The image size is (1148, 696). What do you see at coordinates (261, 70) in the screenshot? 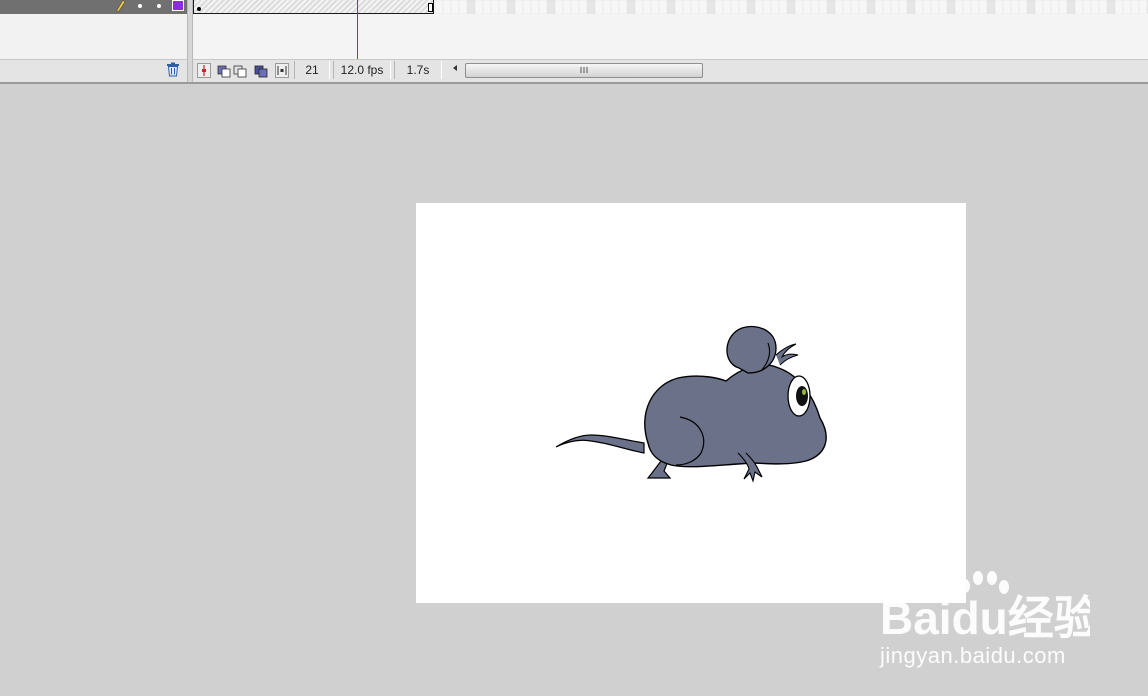
I see `edit-multiple-frames-icon` at bounding box center [261, 70].